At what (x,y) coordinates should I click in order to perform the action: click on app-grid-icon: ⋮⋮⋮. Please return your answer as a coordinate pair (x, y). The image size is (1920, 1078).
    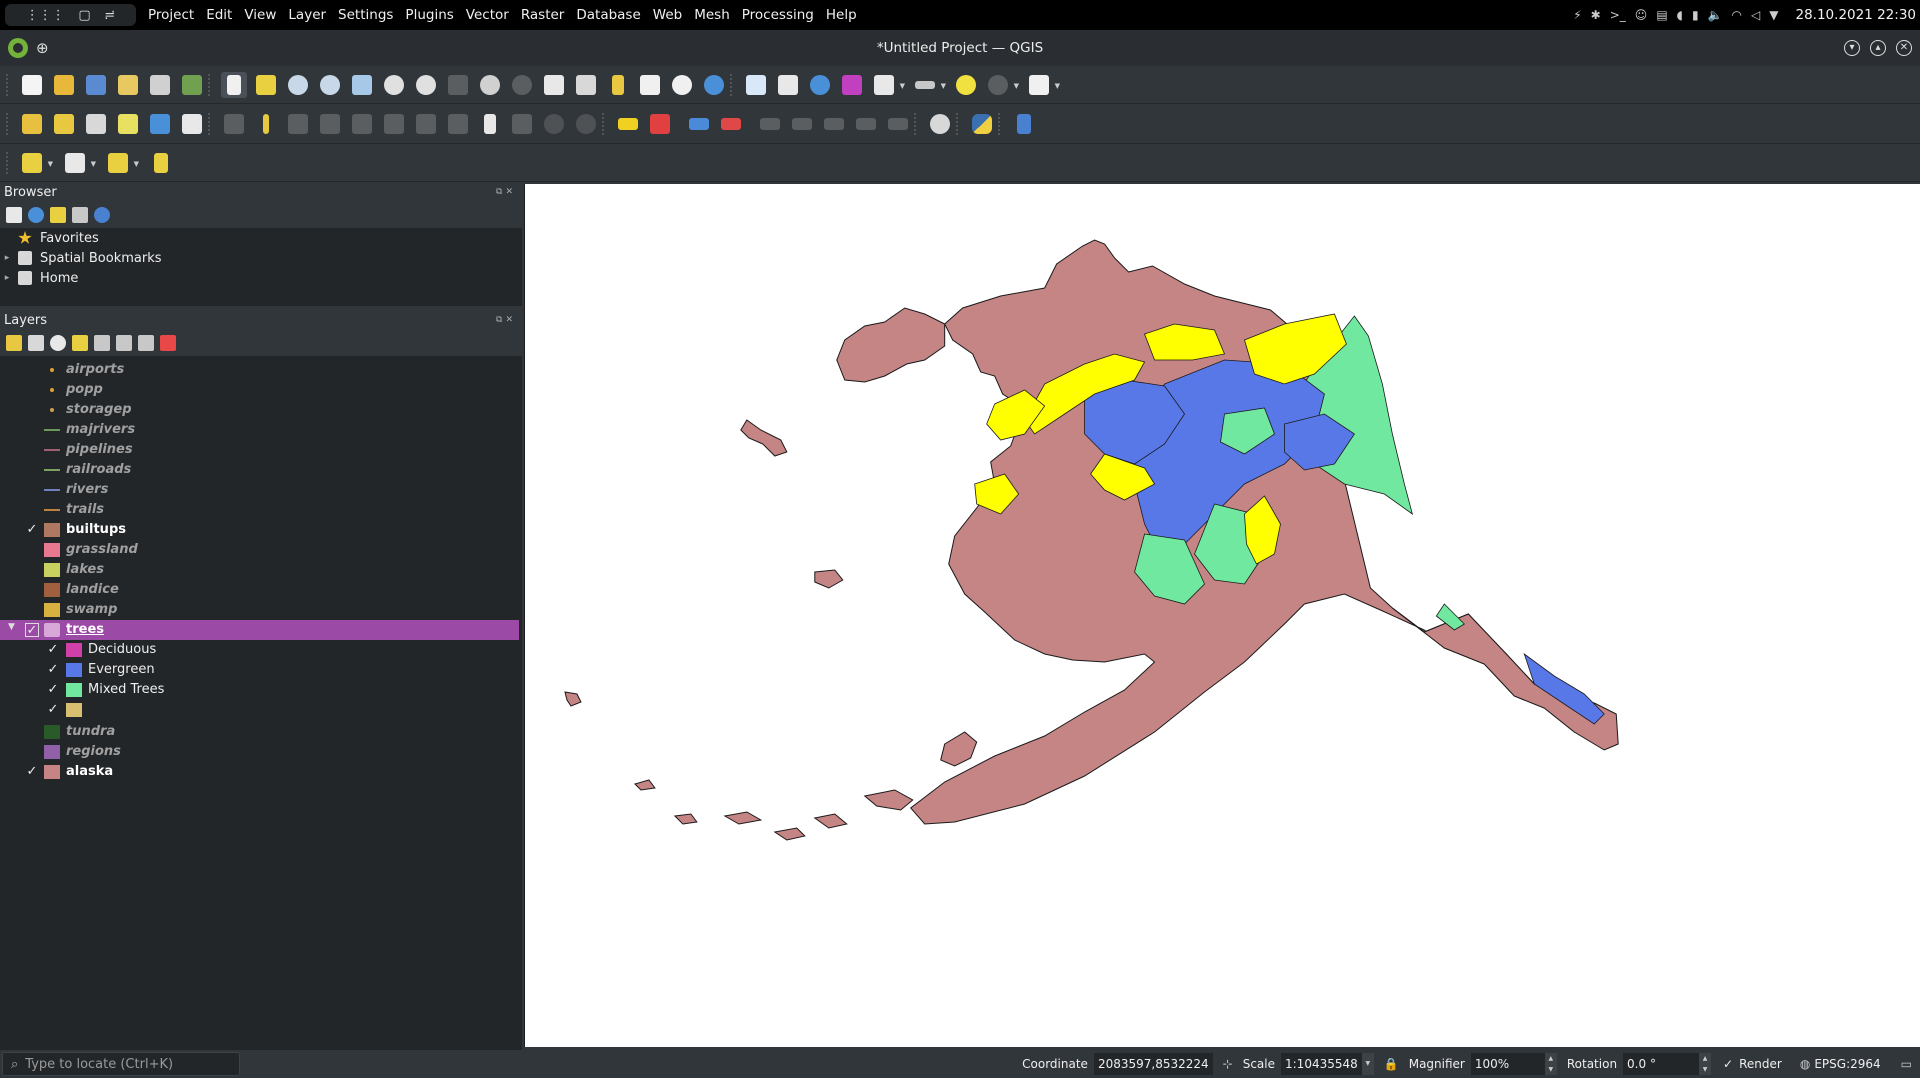
    Looking at the image, I should click on (45, 15).